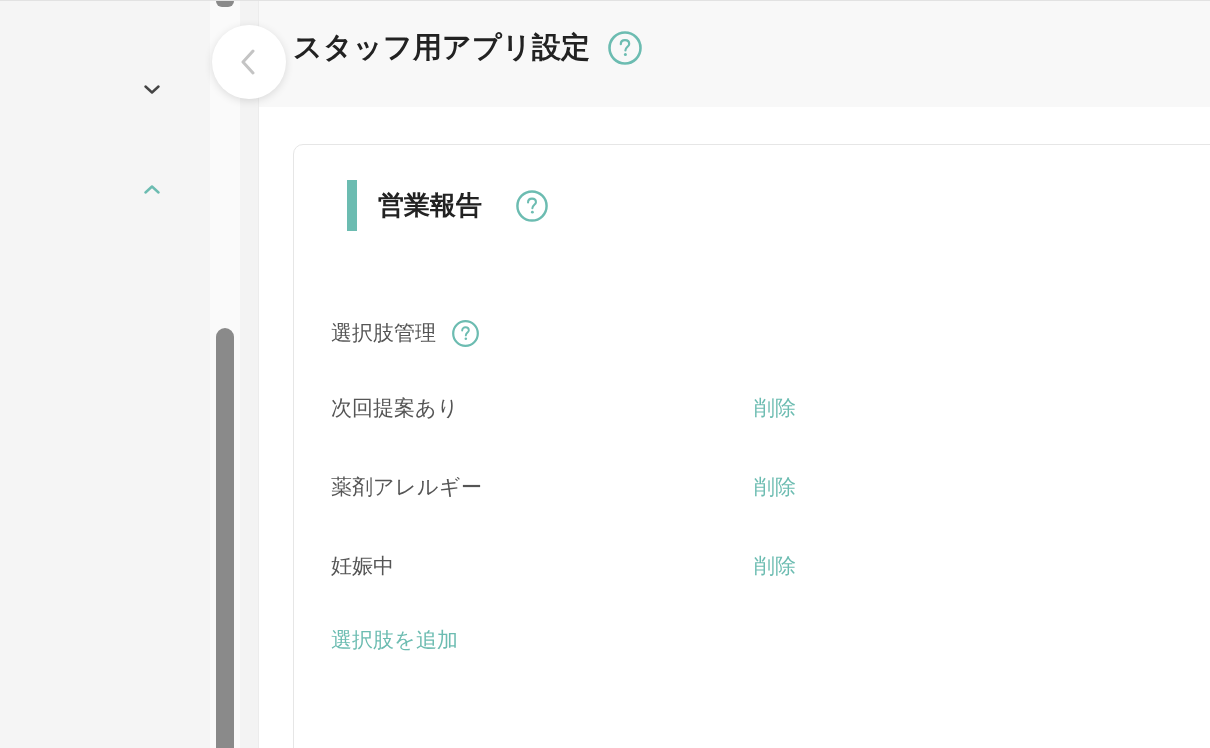 This screenshot has width=1210, height=748. What do you see at coordinates (395, 408) in the screenshot?
I see `choice-label: 次回提案あり` at bounding box center [395, 408].